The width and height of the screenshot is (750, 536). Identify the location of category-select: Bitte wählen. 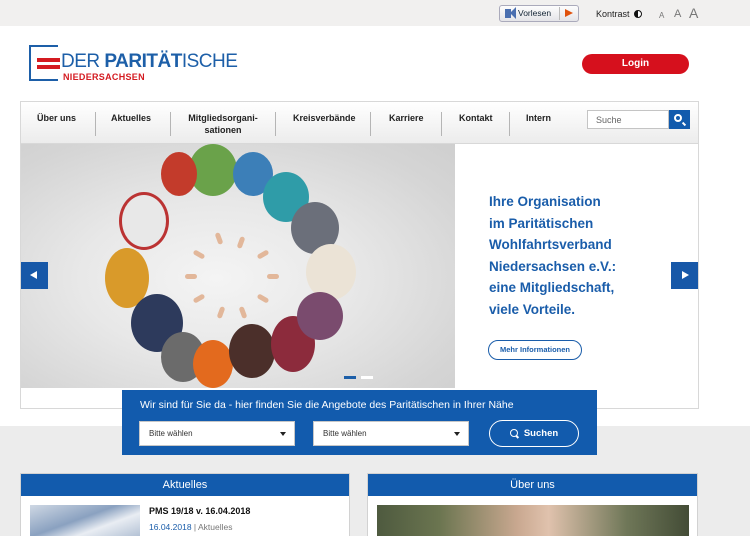
(391, 433).